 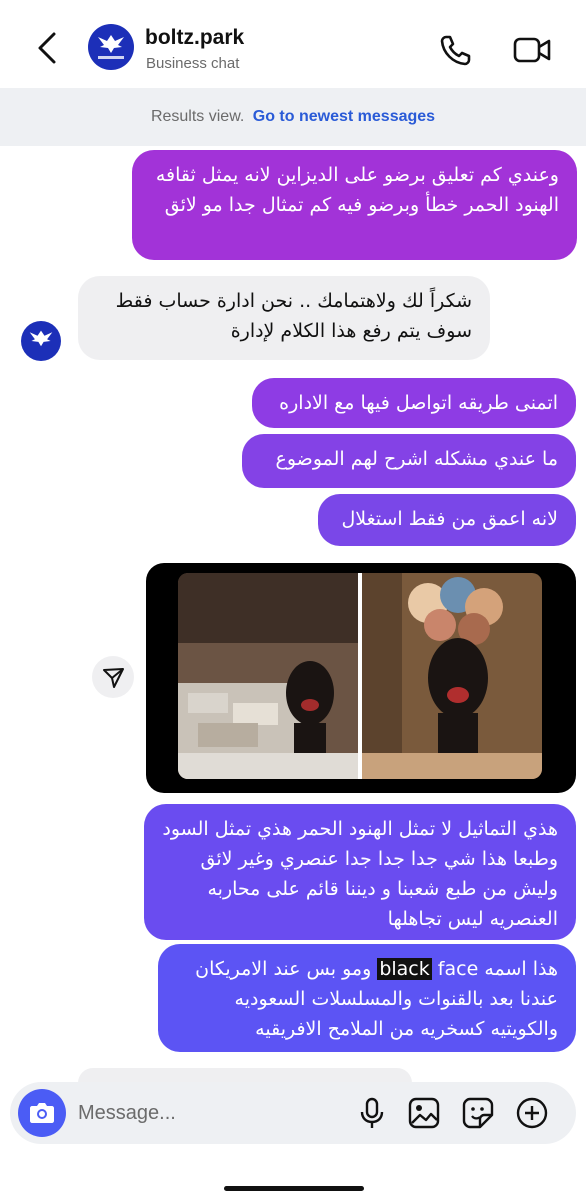 I want to click on go-to-newest-link: Go to newest messages, so click(x=344, y=116).